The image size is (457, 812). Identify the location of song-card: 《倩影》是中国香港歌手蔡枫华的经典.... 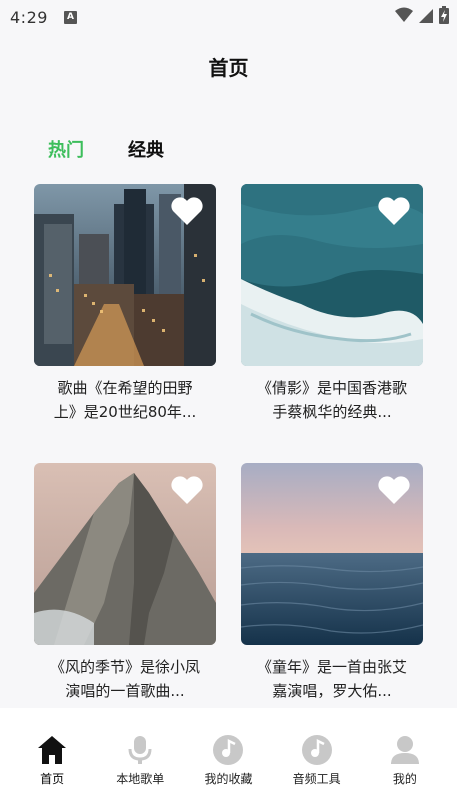
(332, 304).